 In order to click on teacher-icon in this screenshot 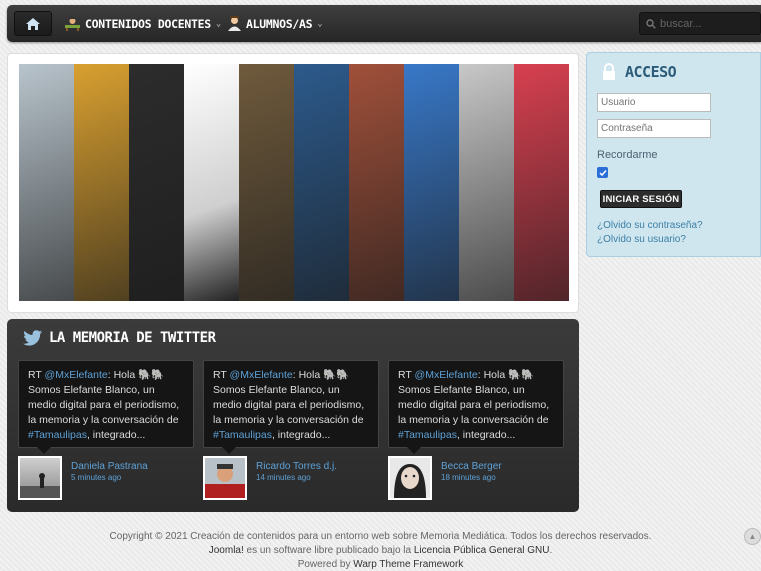, I will do `click(72, 24)`.